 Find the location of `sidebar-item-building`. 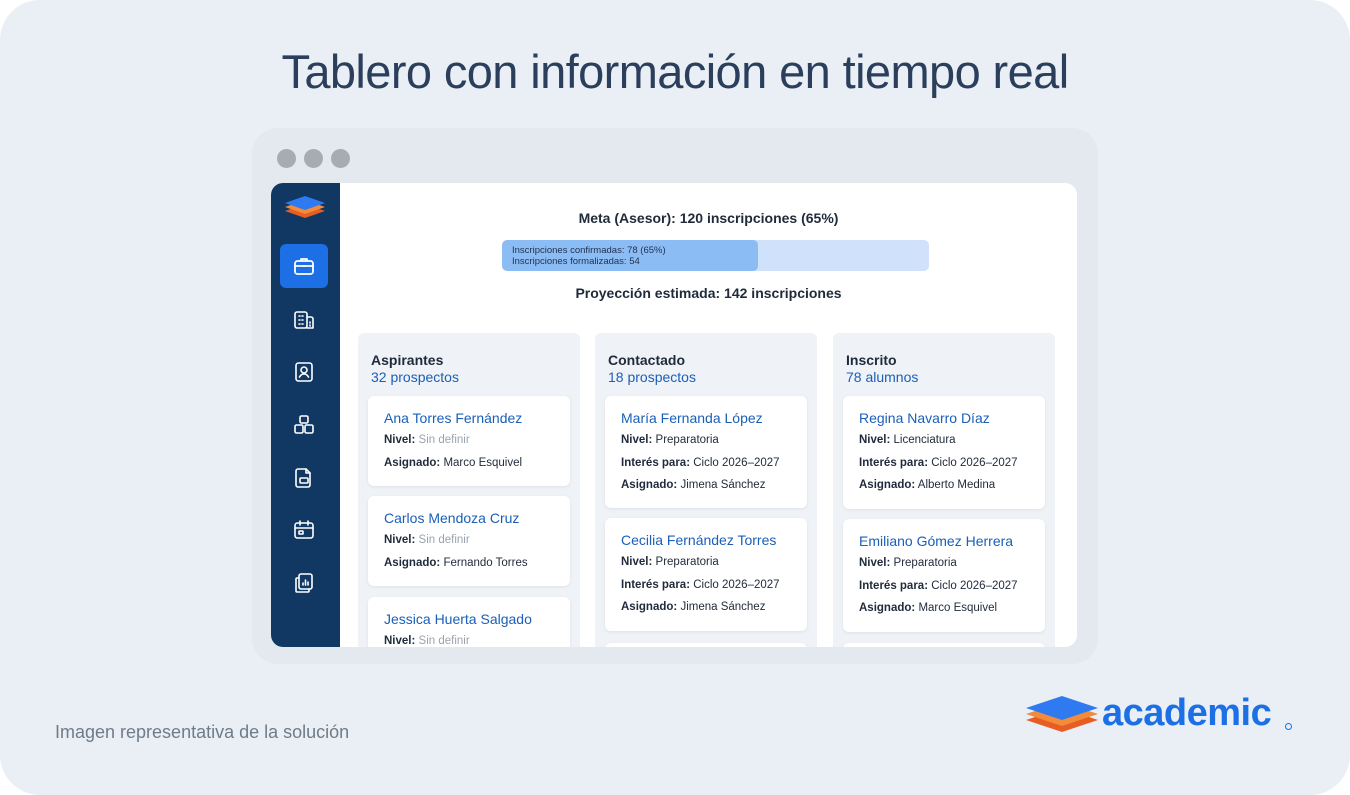

sidebar-item-building is located at coordinates (304, 320).